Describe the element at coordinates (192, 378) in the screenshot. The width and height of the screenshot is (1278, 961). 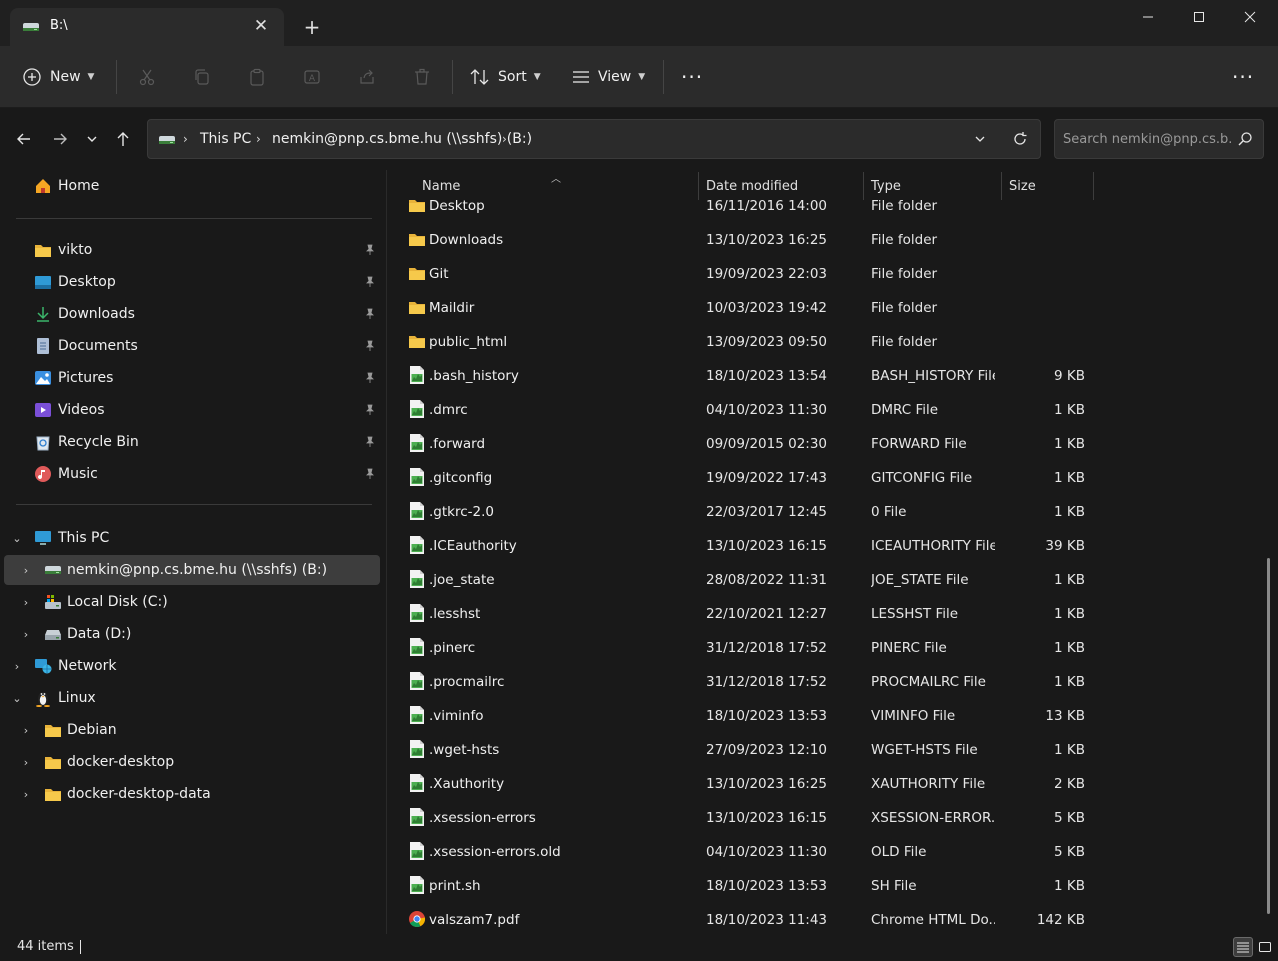
I see `sidebar-item-pictures: Pictures` at that location.